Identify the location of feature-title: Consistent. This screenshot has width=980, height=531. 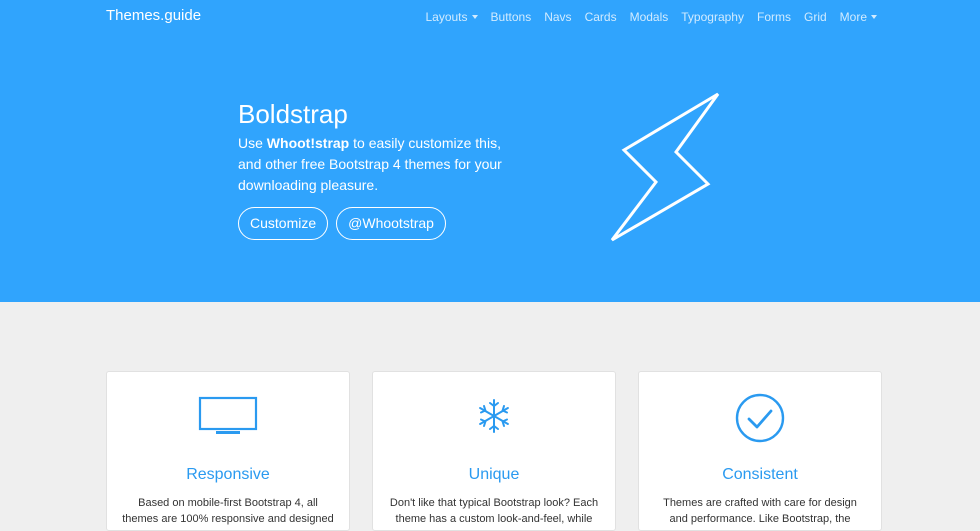
(760, 474).